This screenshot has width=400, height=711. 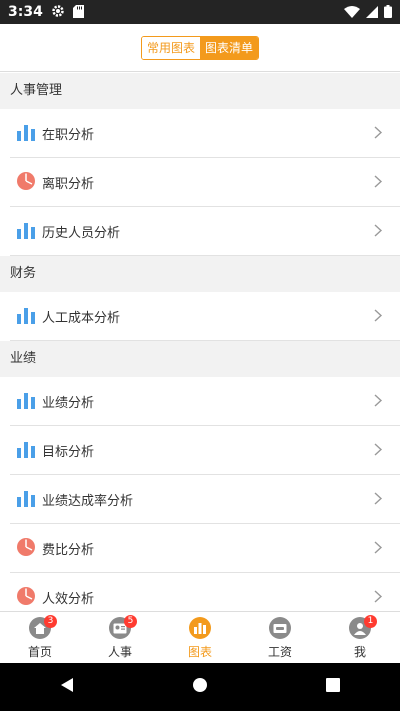 What do you see at coordinates (360, 637) in the screenshot?
I see `tab-me: 1 我` at bounding box center [360, 637].